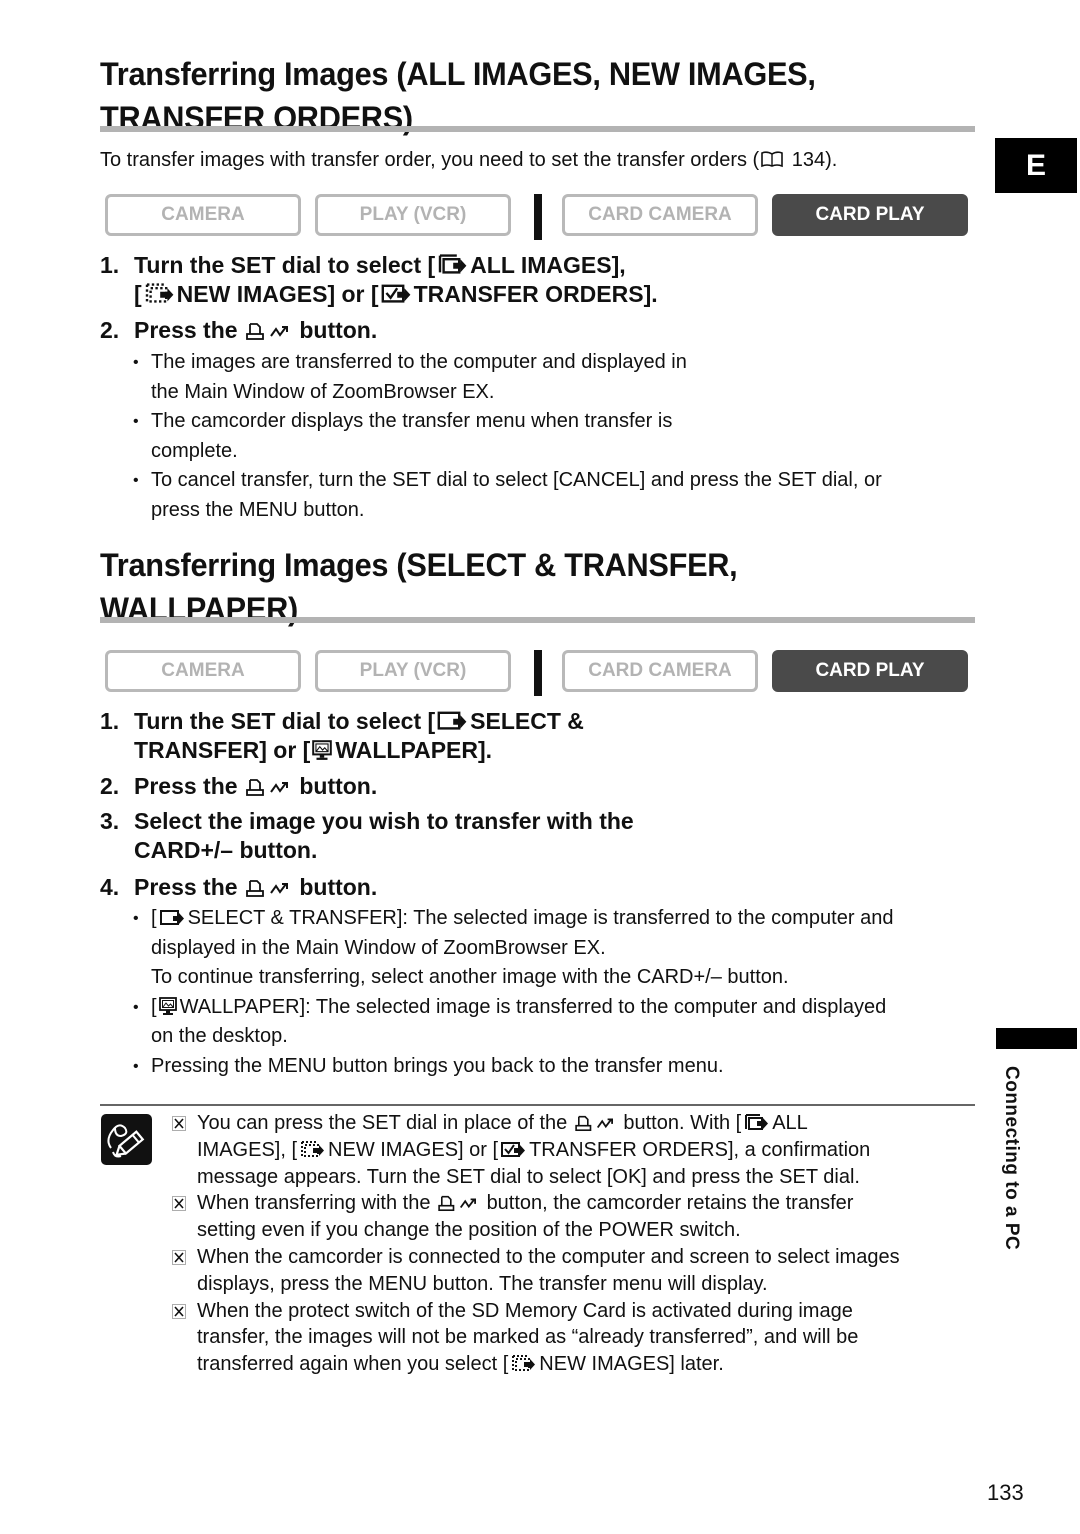 The image size is (1080, 1534). What do you see at coordinates (535, 294) in the screenshot?
I see `step-text: TRANSFER ORDERS].` at bounding box center [535, 294].